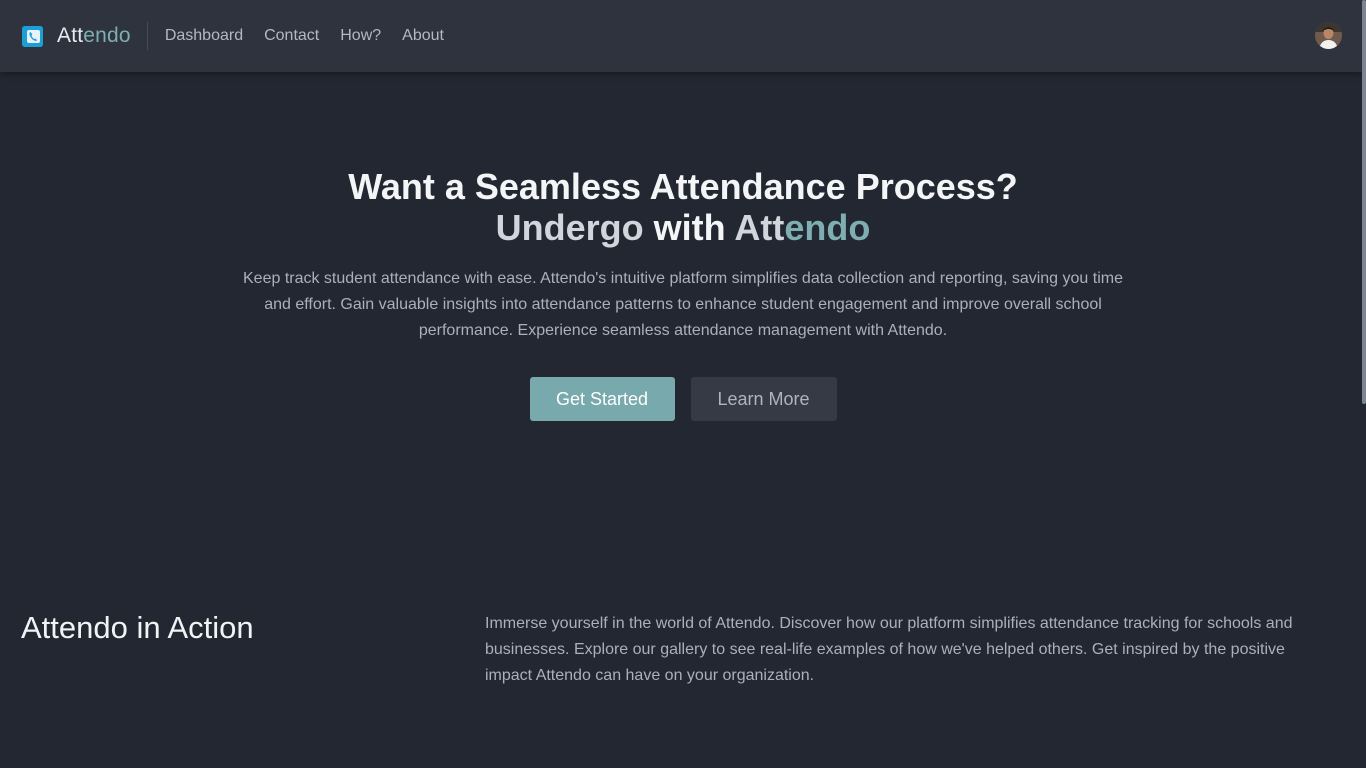  I want to click on nav-link-dashboard: Dashboard, so click(204, 36).